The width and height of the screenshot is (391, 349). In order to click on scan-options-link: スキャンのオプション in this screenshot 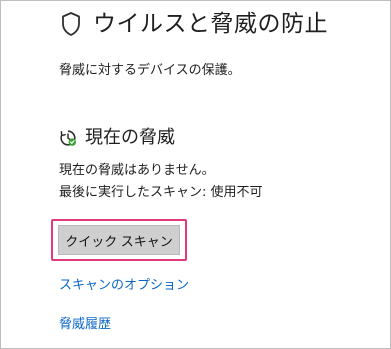, I will do `click(124, 286)`.